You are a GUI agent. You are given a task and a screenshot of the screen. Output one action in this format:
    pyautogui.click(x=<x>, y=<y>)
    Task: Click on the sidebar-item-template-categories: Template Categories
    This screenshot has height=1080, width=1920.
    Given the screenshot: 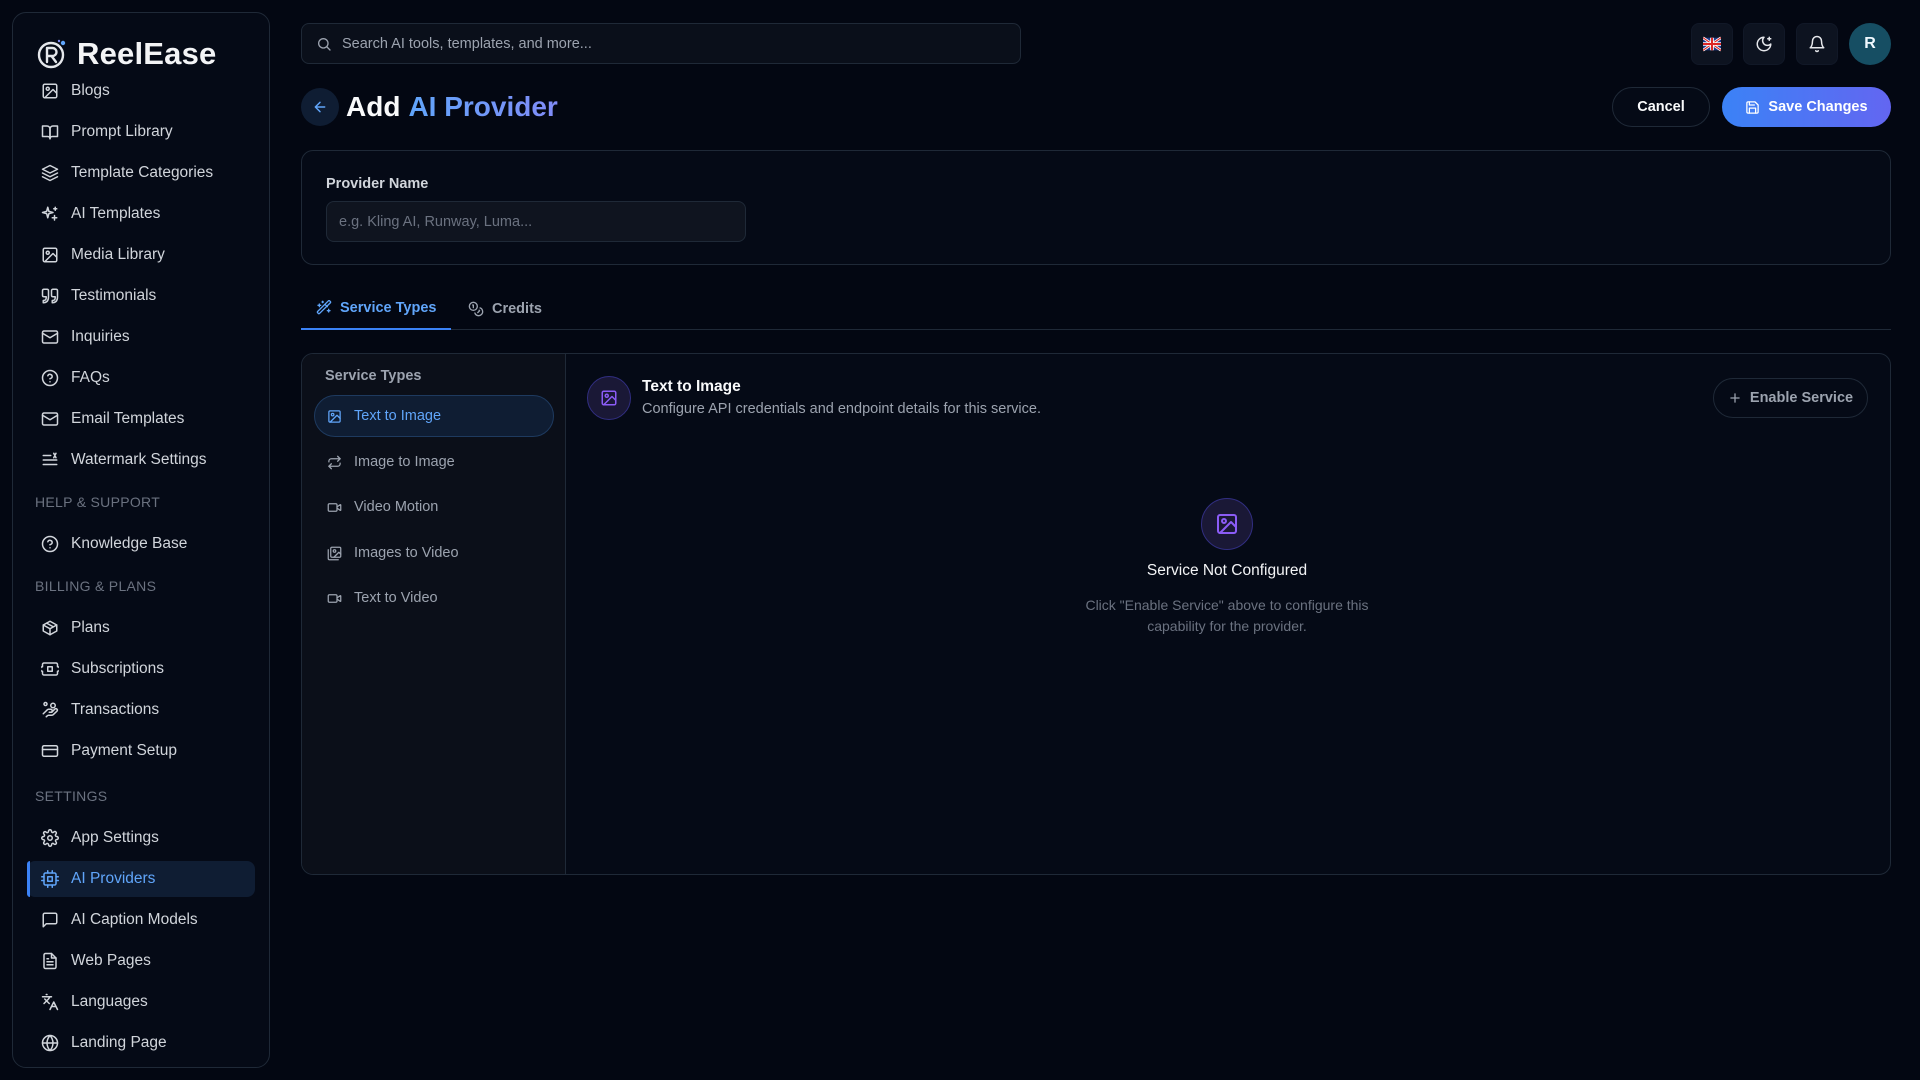 What is the action you would take?
    pyautogui.click(x=141, y=173)
    